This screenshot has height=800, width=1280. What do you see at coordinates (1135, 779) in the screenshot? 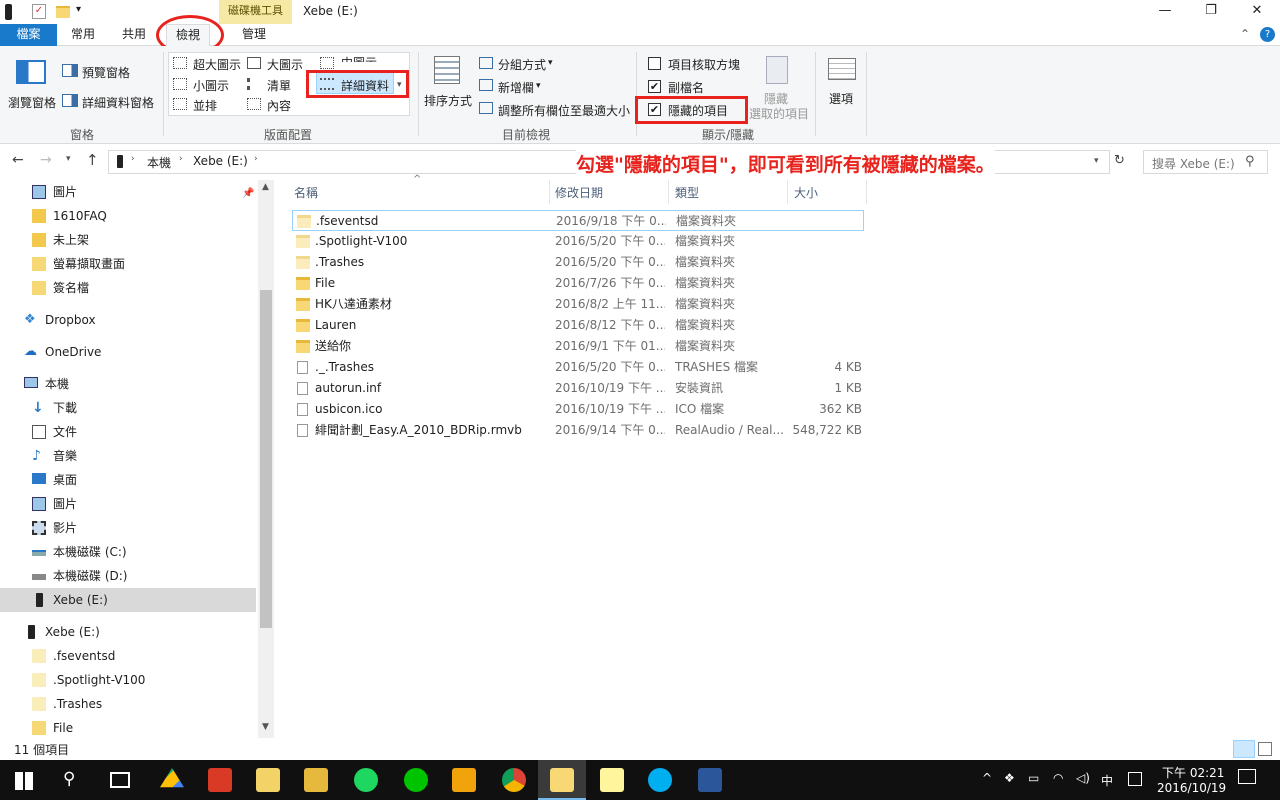
I see `ime-mode-icon` at bounding box center [1135, 779].